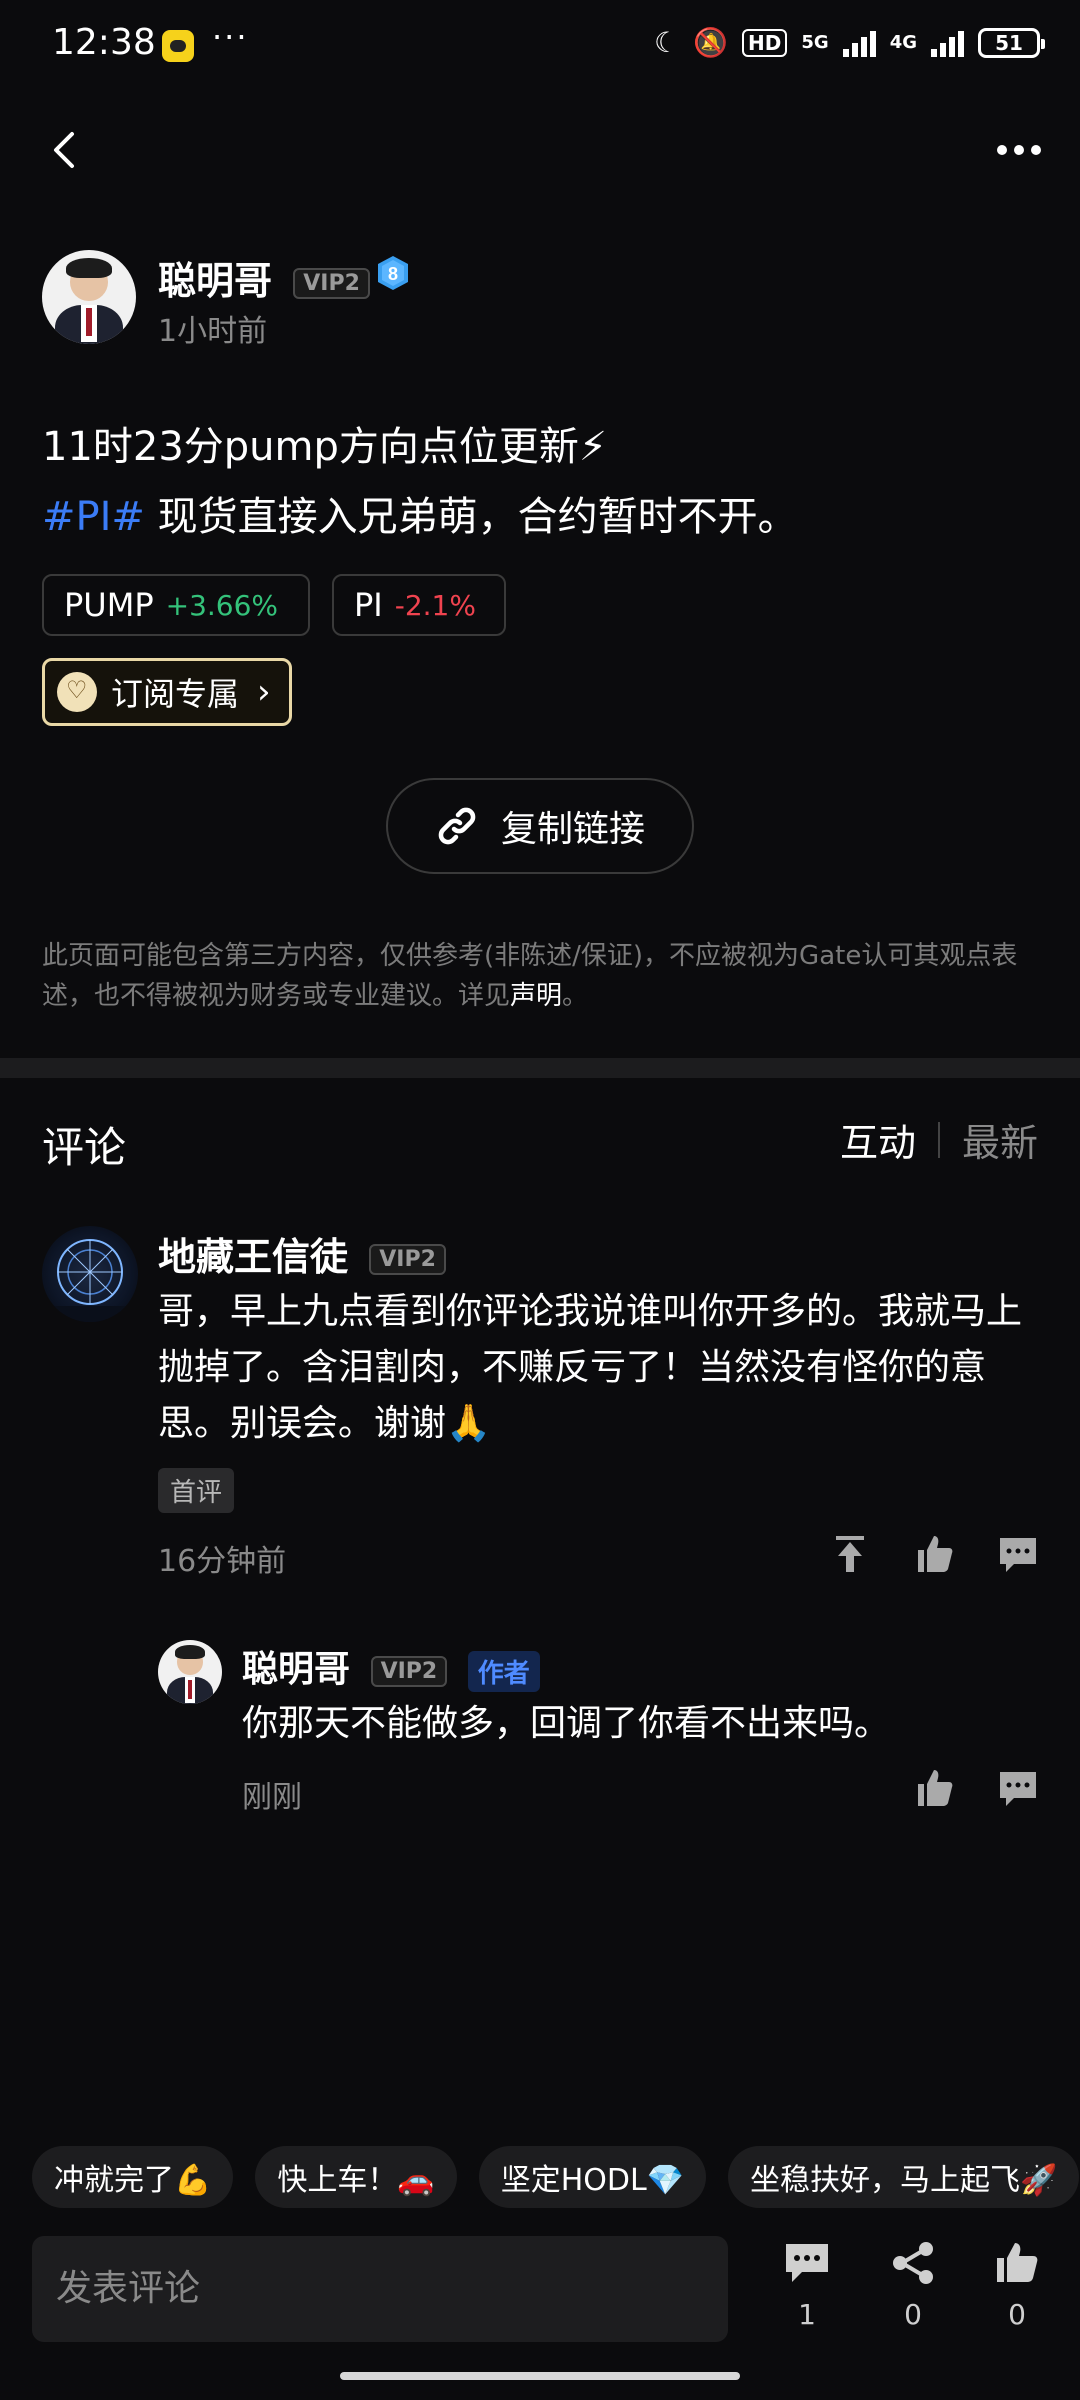 Image resolution: width=1080 pixels, height=2400 pixels. What do you see at coordinates (904, 2177) in the screenshot?
I see `quick-reply-chip: 坐稳扶好，马上起飞🚀` at bounding box center [904, 2177].